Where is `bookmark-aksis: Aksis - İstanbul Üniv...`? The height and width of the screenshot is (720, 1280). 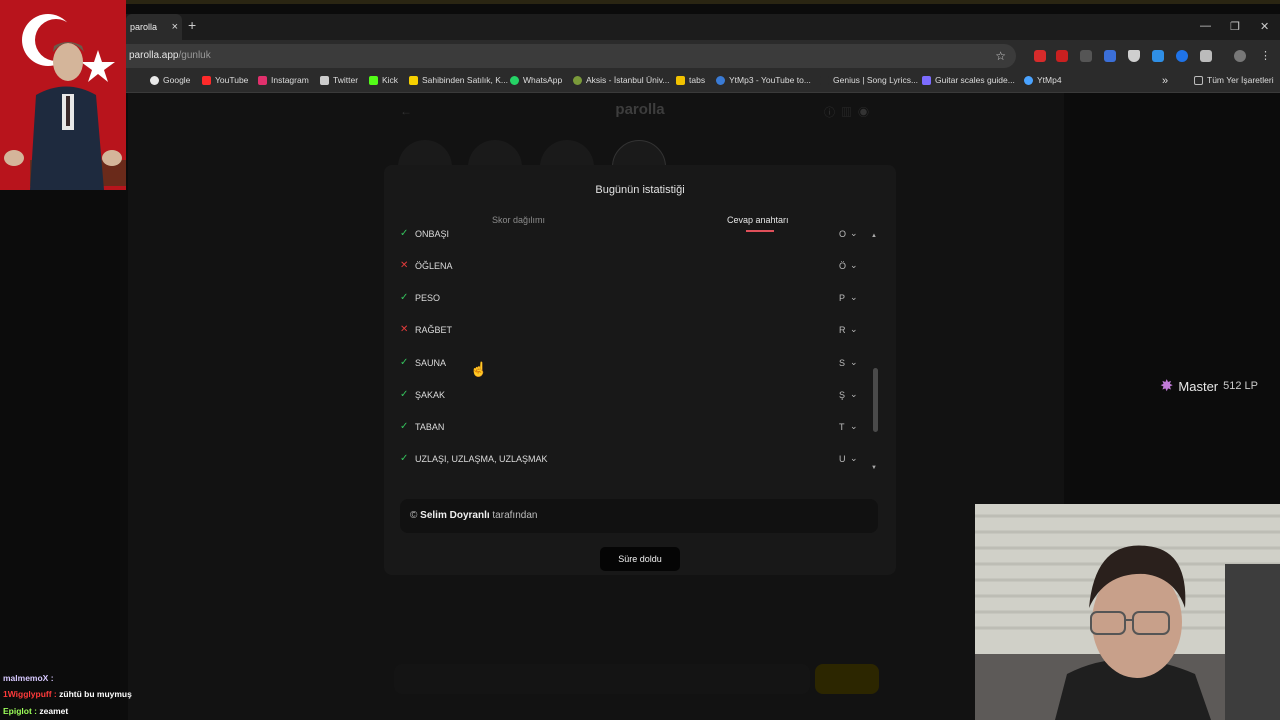
bookmark-aksis: Aksis - İstanbul Üniv... is located at coordinates (621, 80).